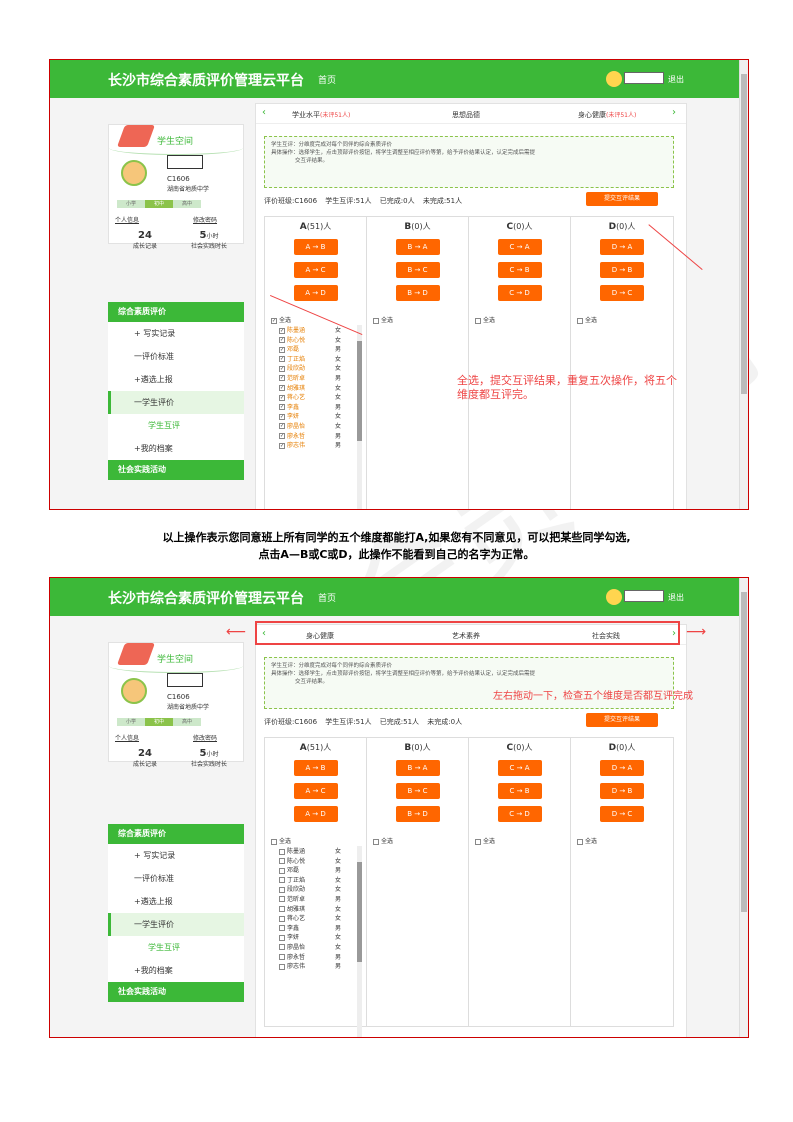  What do you see at coordinates (607, 115) in the screenshot?
I see `tab-health: 身心健康(未评51人)` at bounding box center [607, 115].